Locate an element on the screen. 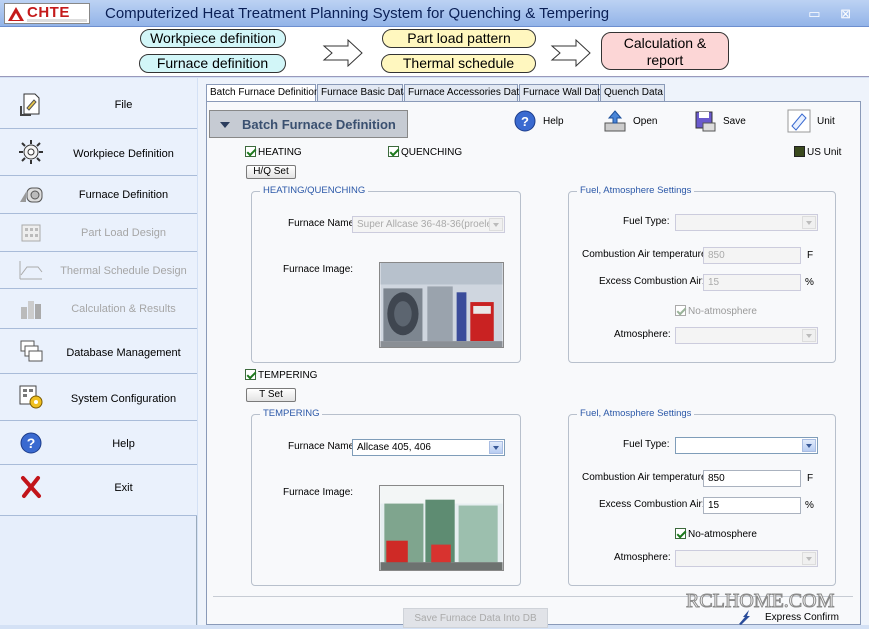 This screenshot has width=869, height=629. help-button: ? Help is located at coordinates (543, 122).